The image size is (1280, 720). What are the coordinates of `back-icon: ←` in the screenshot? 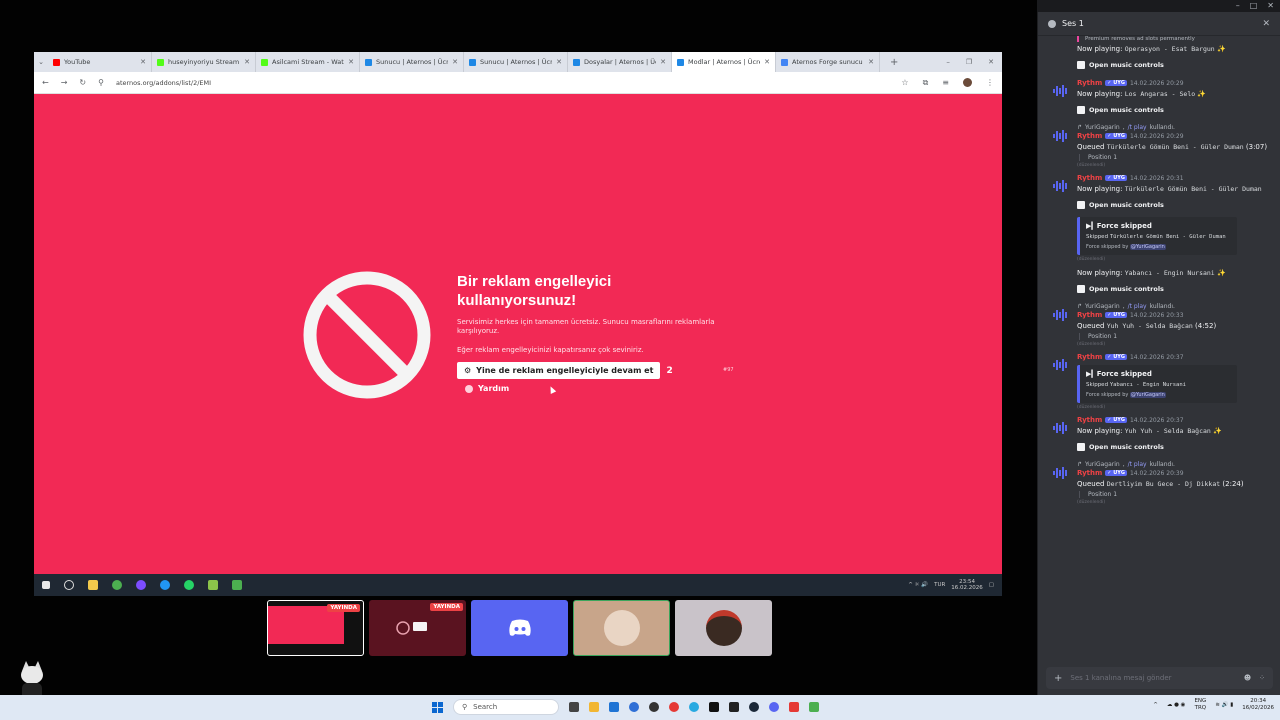 It's located at (45, 82).